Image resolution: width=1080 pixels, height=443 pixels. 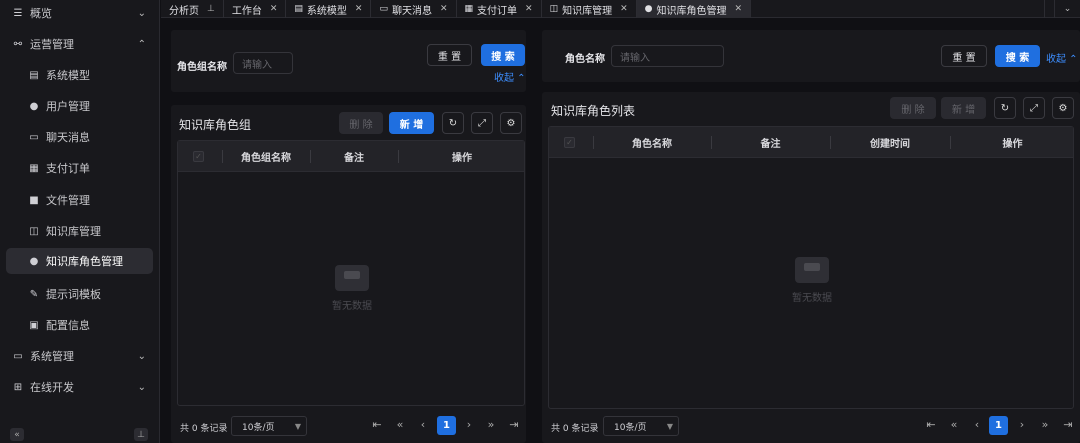 What do you see at coordinates (204, 429) in the screenshot?
I see `left-total-records: 共 0 条记录` at bounding box center [204, 429].